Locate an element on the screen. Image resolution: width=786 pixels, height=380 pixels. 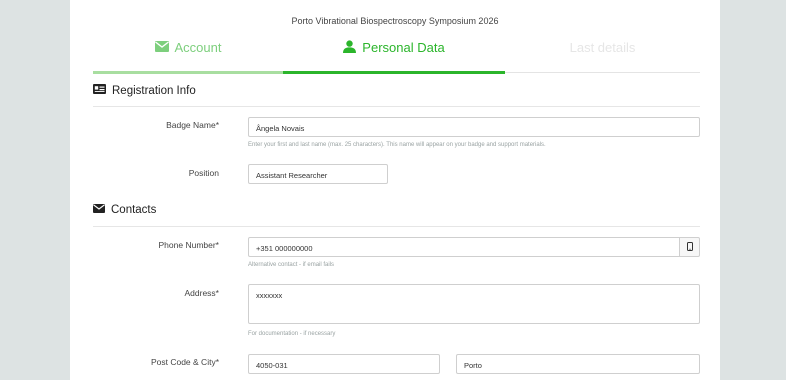
phone-input: +351 000000000 is located at coordinates (464, 247).